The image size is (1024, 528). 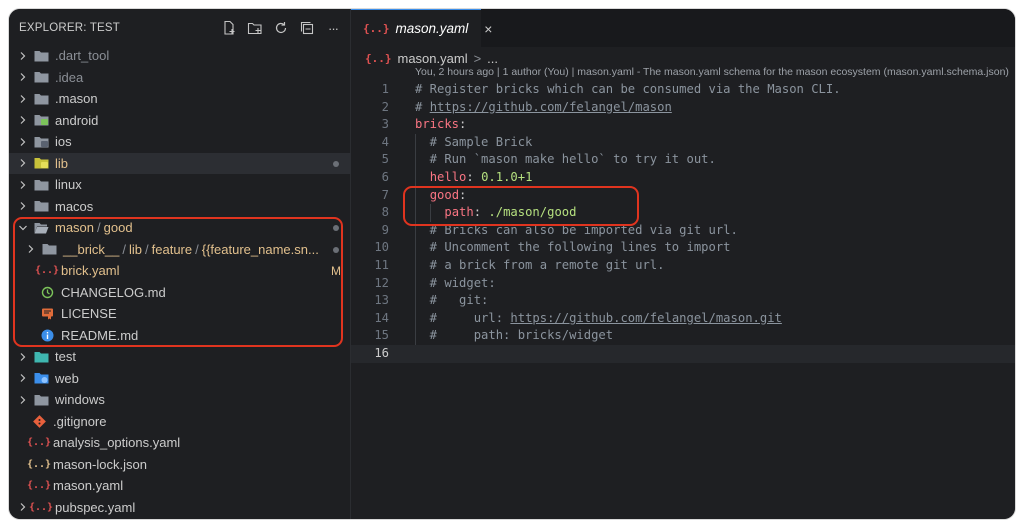 I want to click on comment-text: #, so click(x=422, y=106).